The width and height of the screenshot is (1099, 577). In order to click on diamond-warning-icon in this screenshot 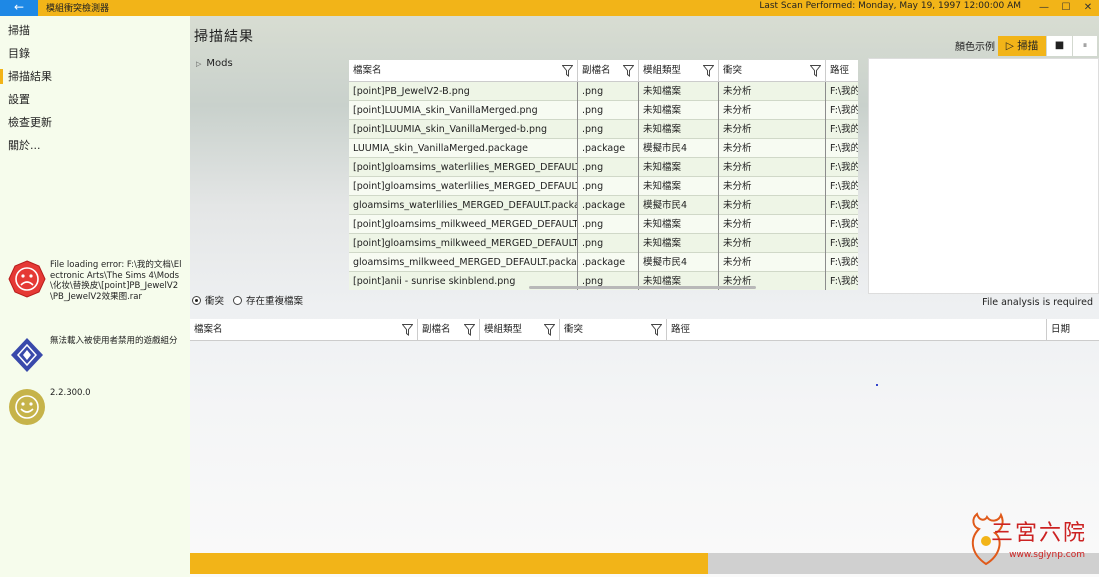, I will do `click(27, 355)`.